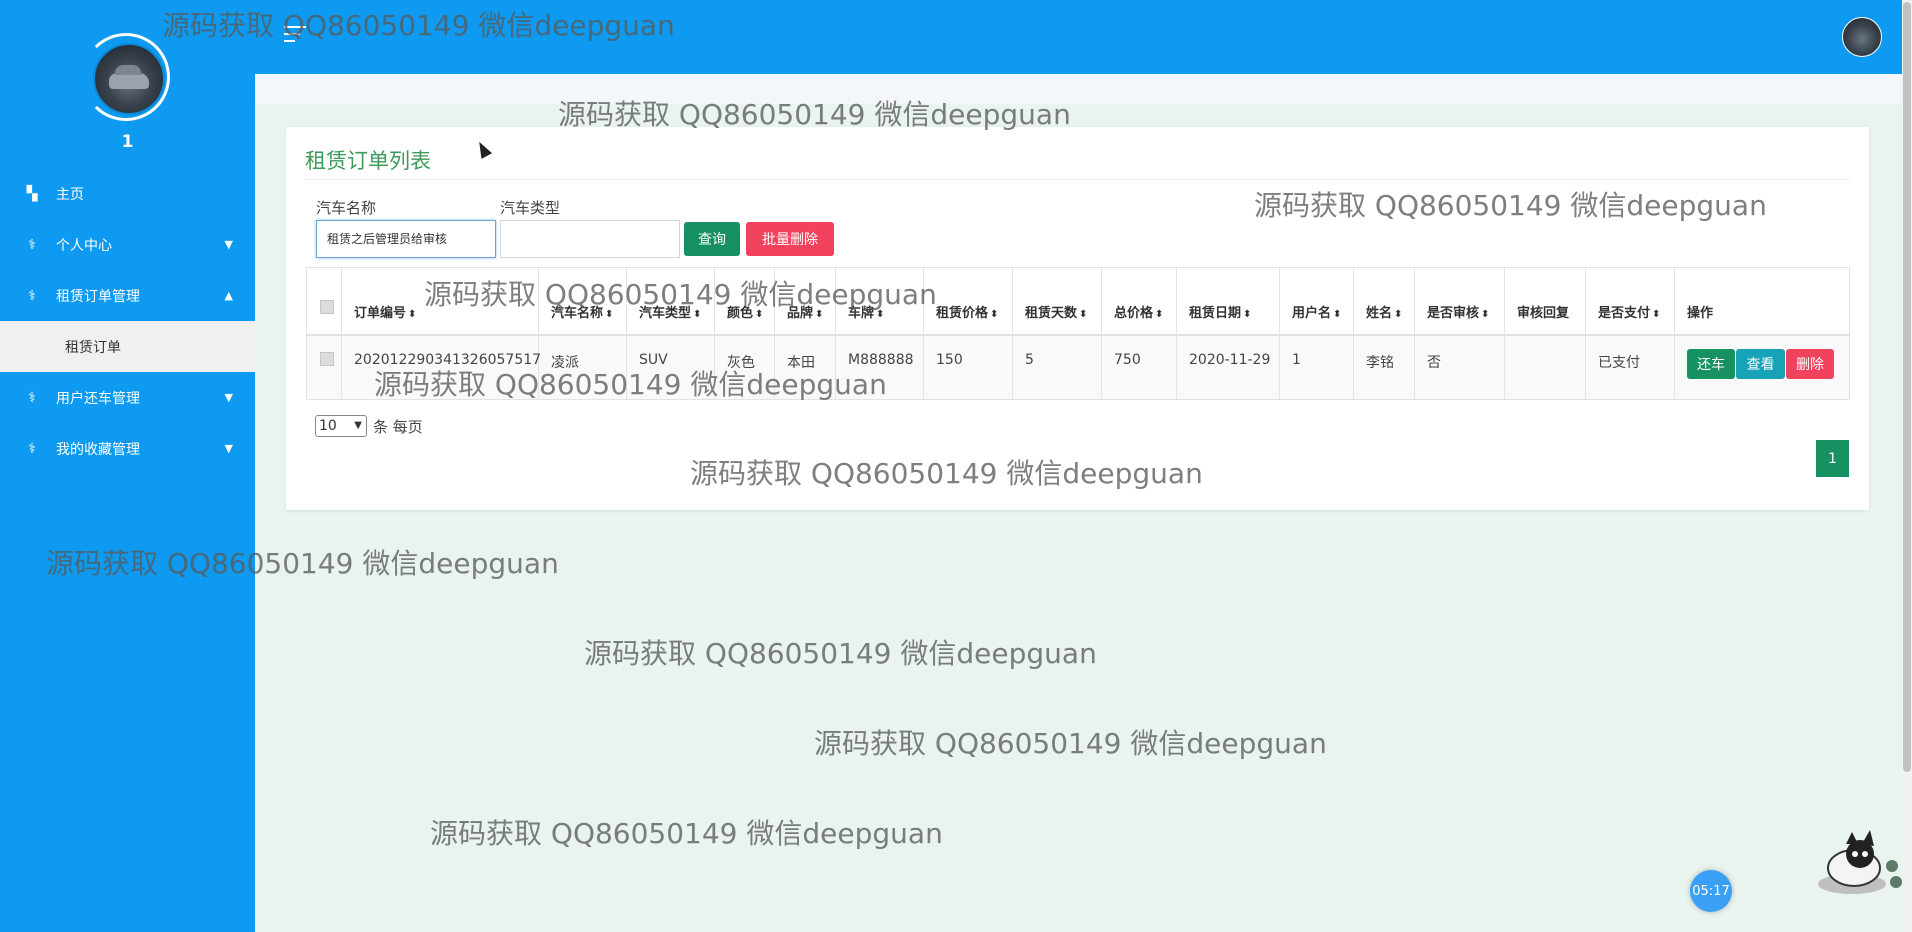 The height and width of the screenshot is (932, 1912). I want to click on sidebar-item-home: ▚ 主页, so click(127, 193).